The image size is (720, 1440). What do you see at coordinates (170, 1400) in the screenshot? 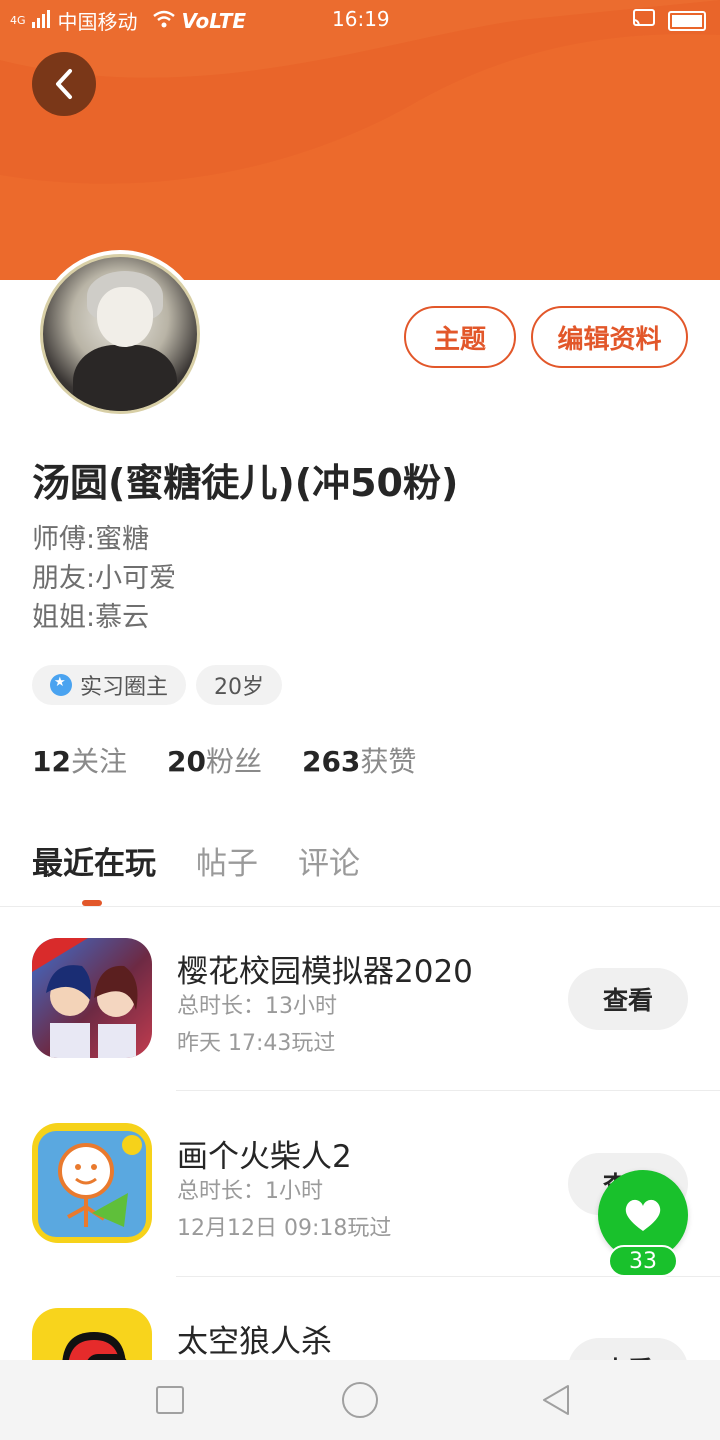
I see `recent-apps-icon` at bounding box center [170, 1400].